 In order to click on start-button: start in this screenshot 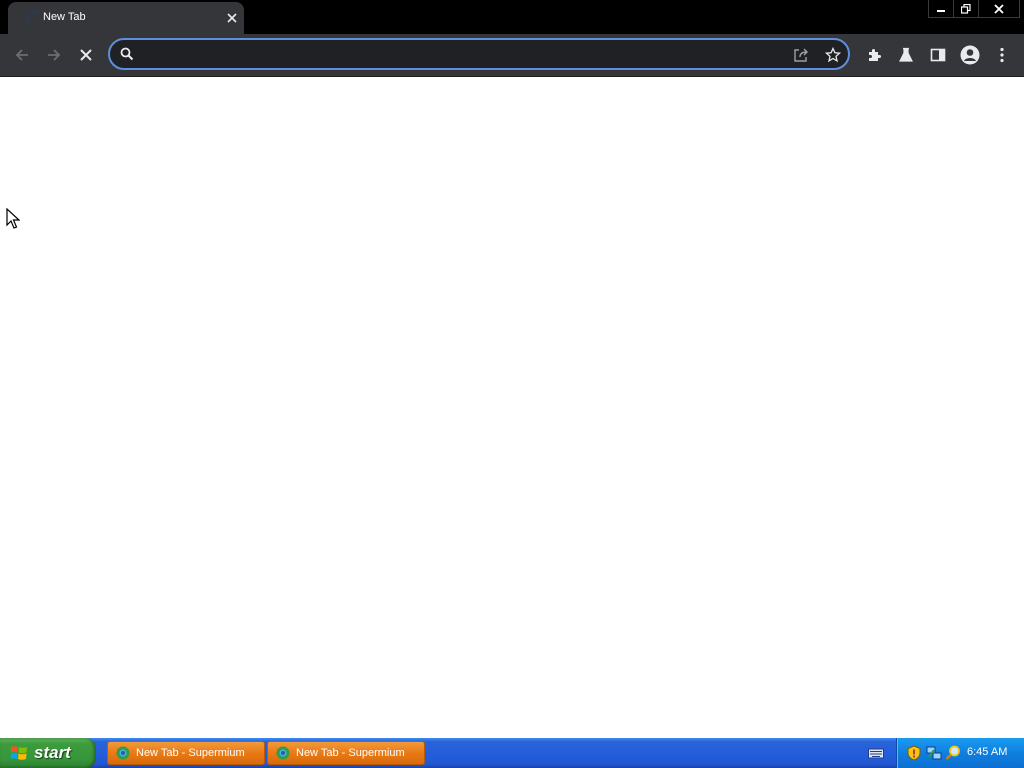, I will do `click(48, 753)`.